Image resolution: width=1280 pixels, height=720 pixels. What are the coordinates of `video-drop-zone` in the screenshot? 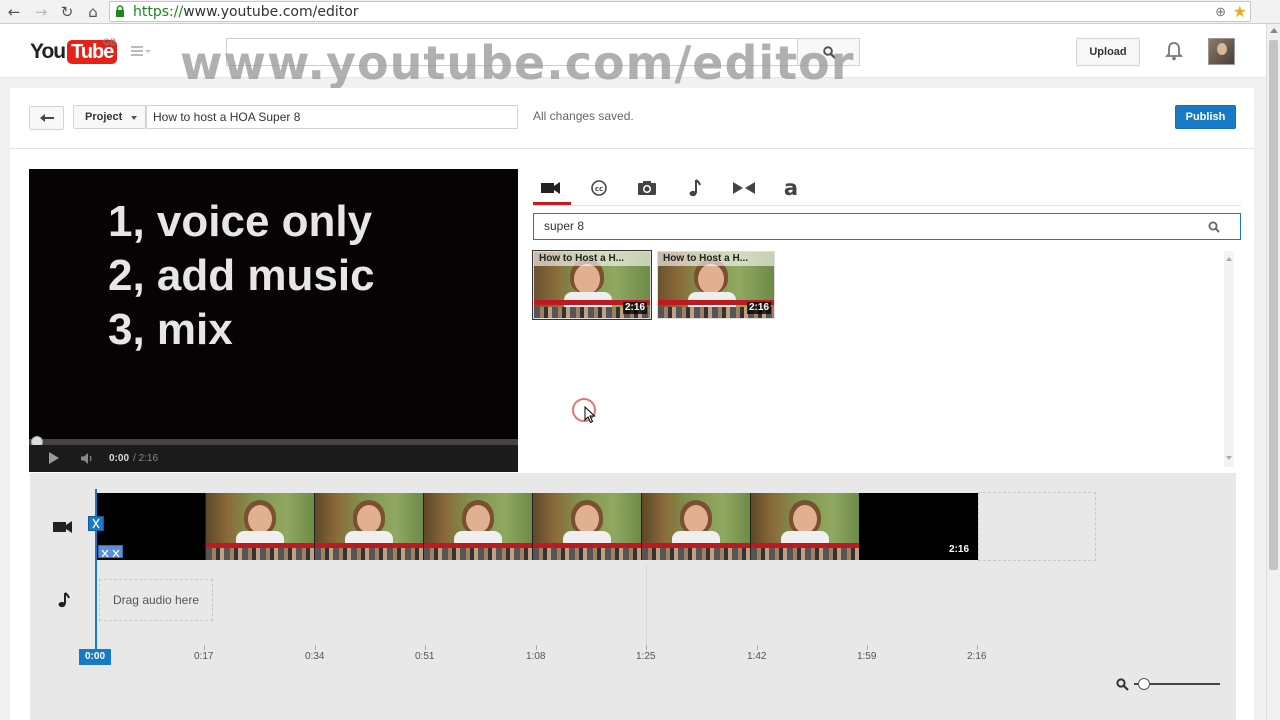 It's located at (1037, 526).